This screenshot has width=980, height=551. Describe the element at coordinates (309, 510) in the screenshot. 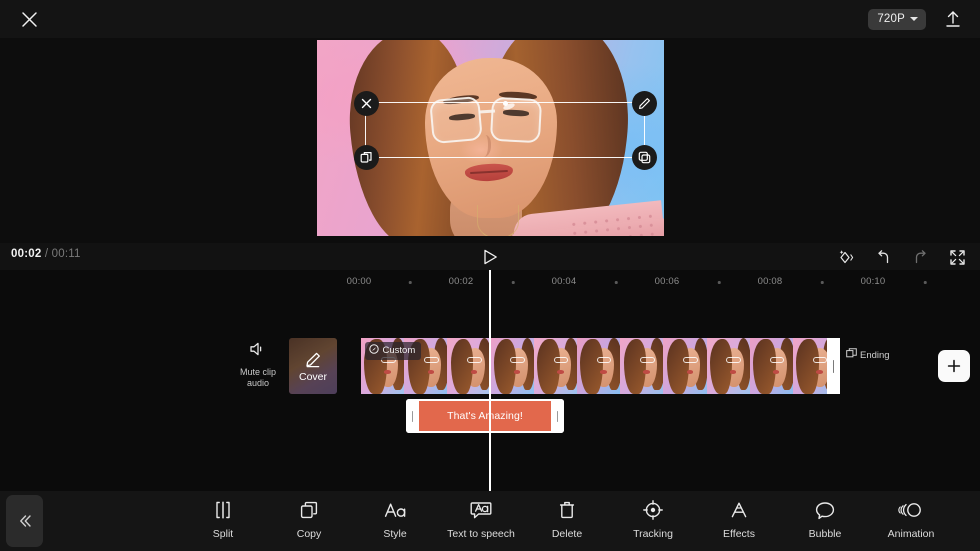

I see `copy-icon` at that location.